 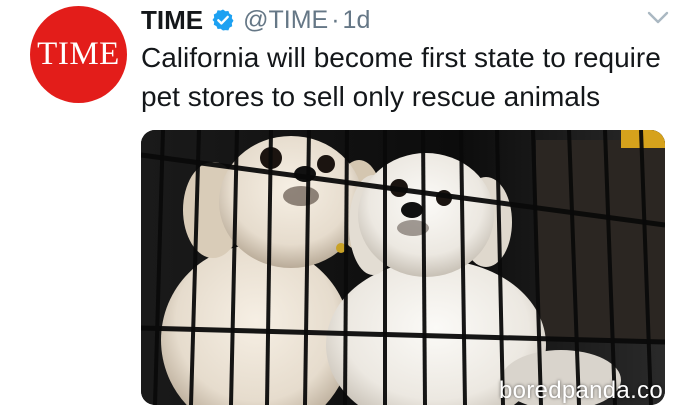 I want to click on verified-badge-icon, so click(x=223, y=20).